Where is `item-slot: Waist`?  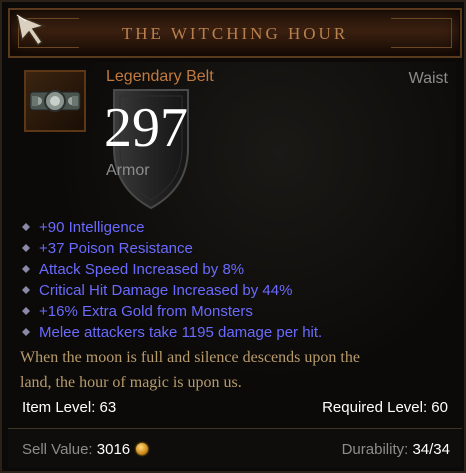 item-slot: Waist is located at coordinates (428, 78).